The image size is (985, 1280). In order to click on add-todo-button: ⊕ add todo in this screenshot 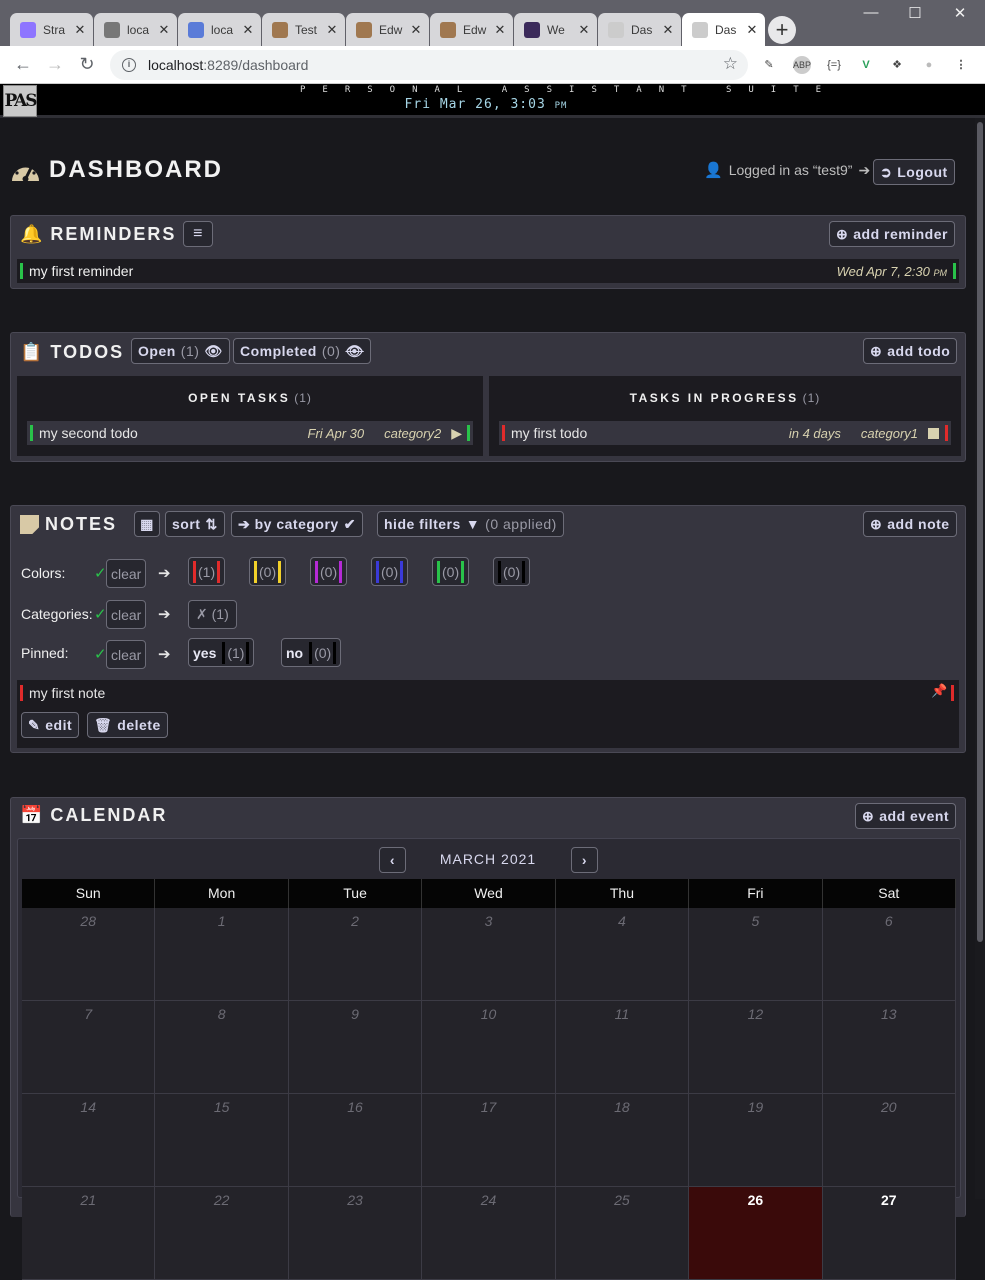, I will do `click(910, 351)`.